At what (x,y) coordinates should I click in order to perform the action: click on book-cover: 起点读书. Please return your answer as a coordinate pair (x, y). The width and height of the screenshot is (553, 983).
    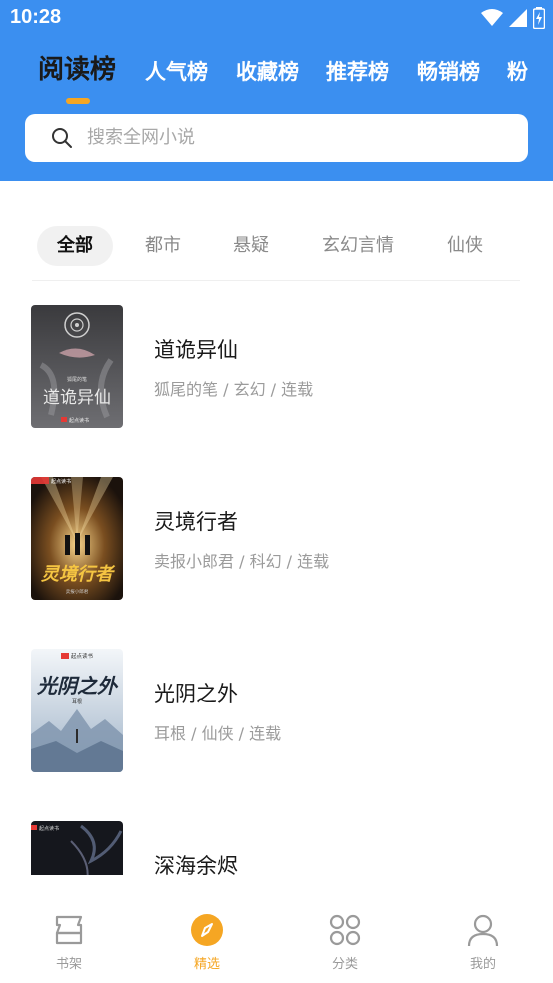
    Looking at the image, I should click on (77, 848).